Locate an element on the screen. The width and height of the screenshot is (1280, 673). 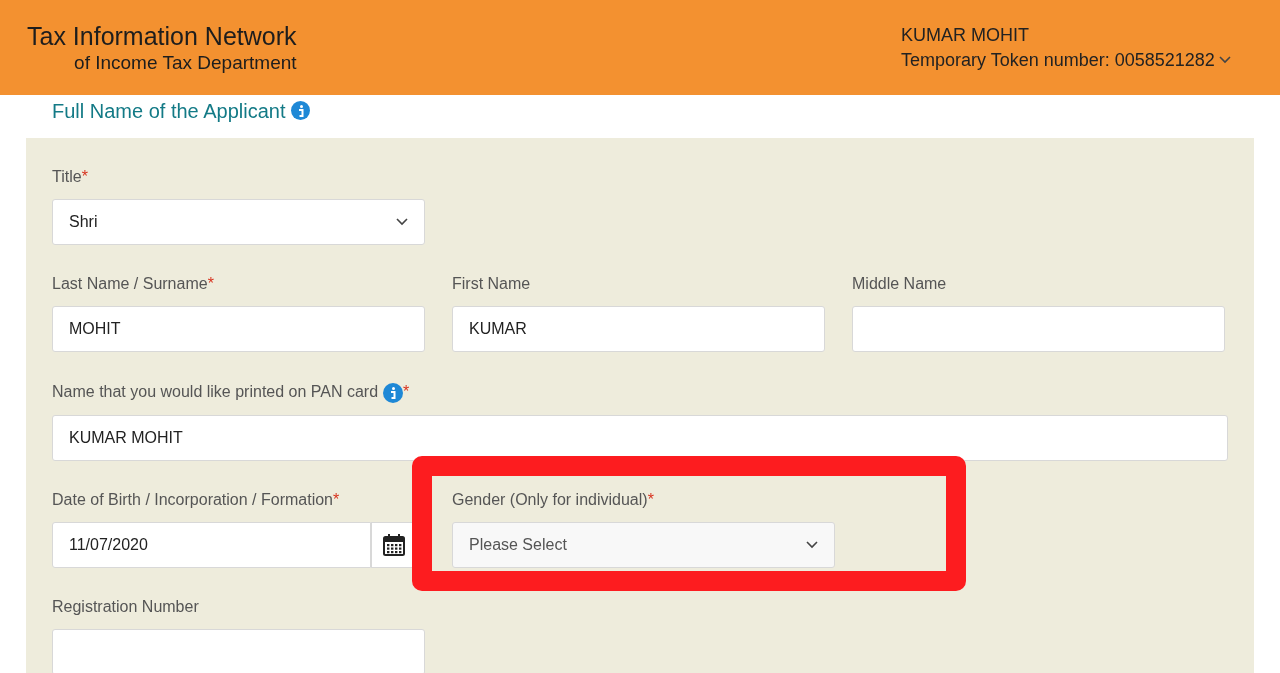
input-field: KUMAR MOHIT is located at coordinates (640, 438).